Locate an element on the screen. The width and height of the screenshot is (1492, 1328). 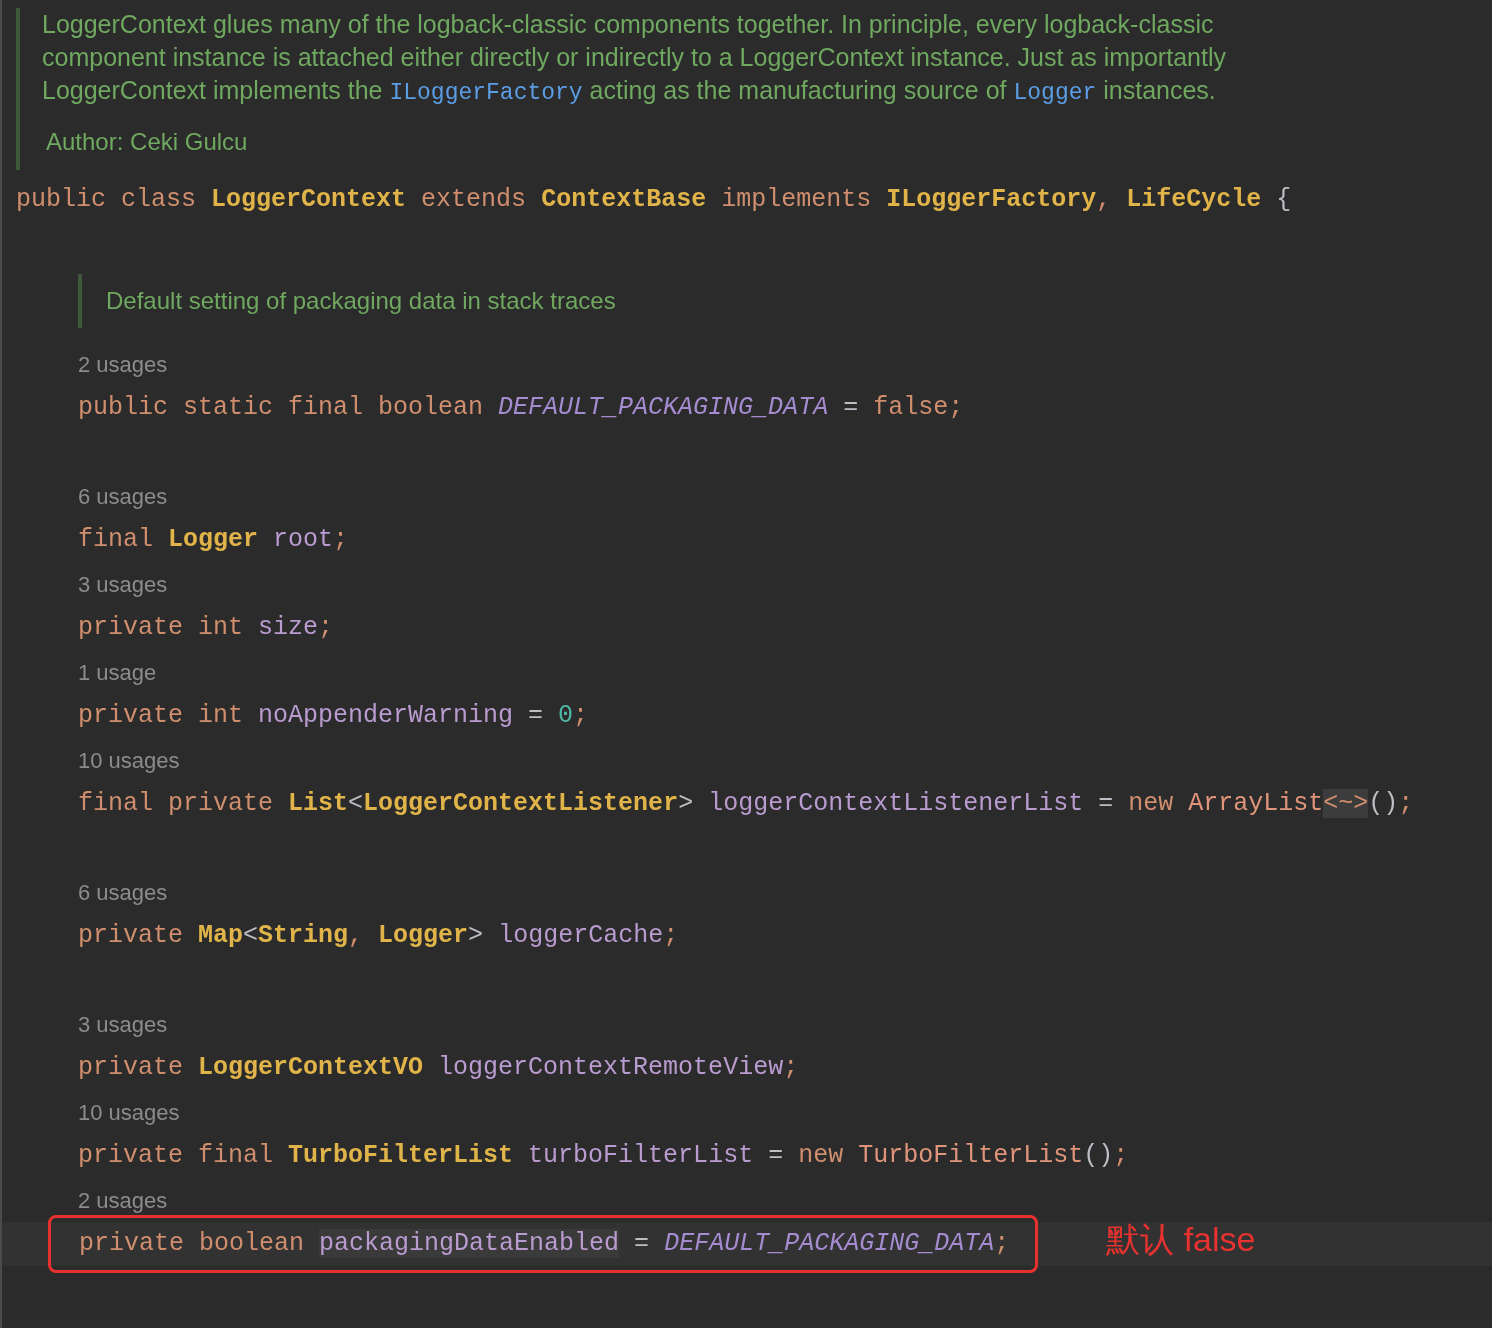
code-line: public class LoggerContext extends ContextBase implements ILoggerFactory, LifeCycle { is located at coordinates (654, 200).